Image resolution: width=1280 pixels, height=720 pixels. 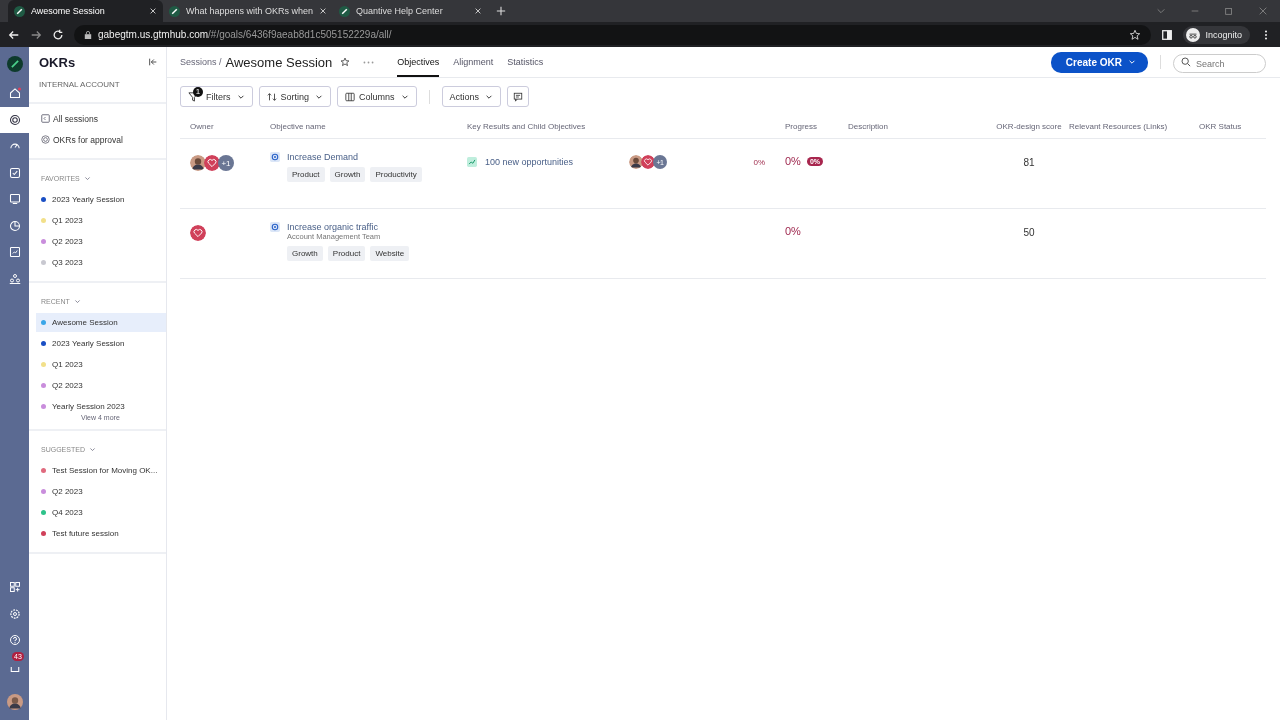 I want to click on column-header: Progress, so click(x=801, y=126).